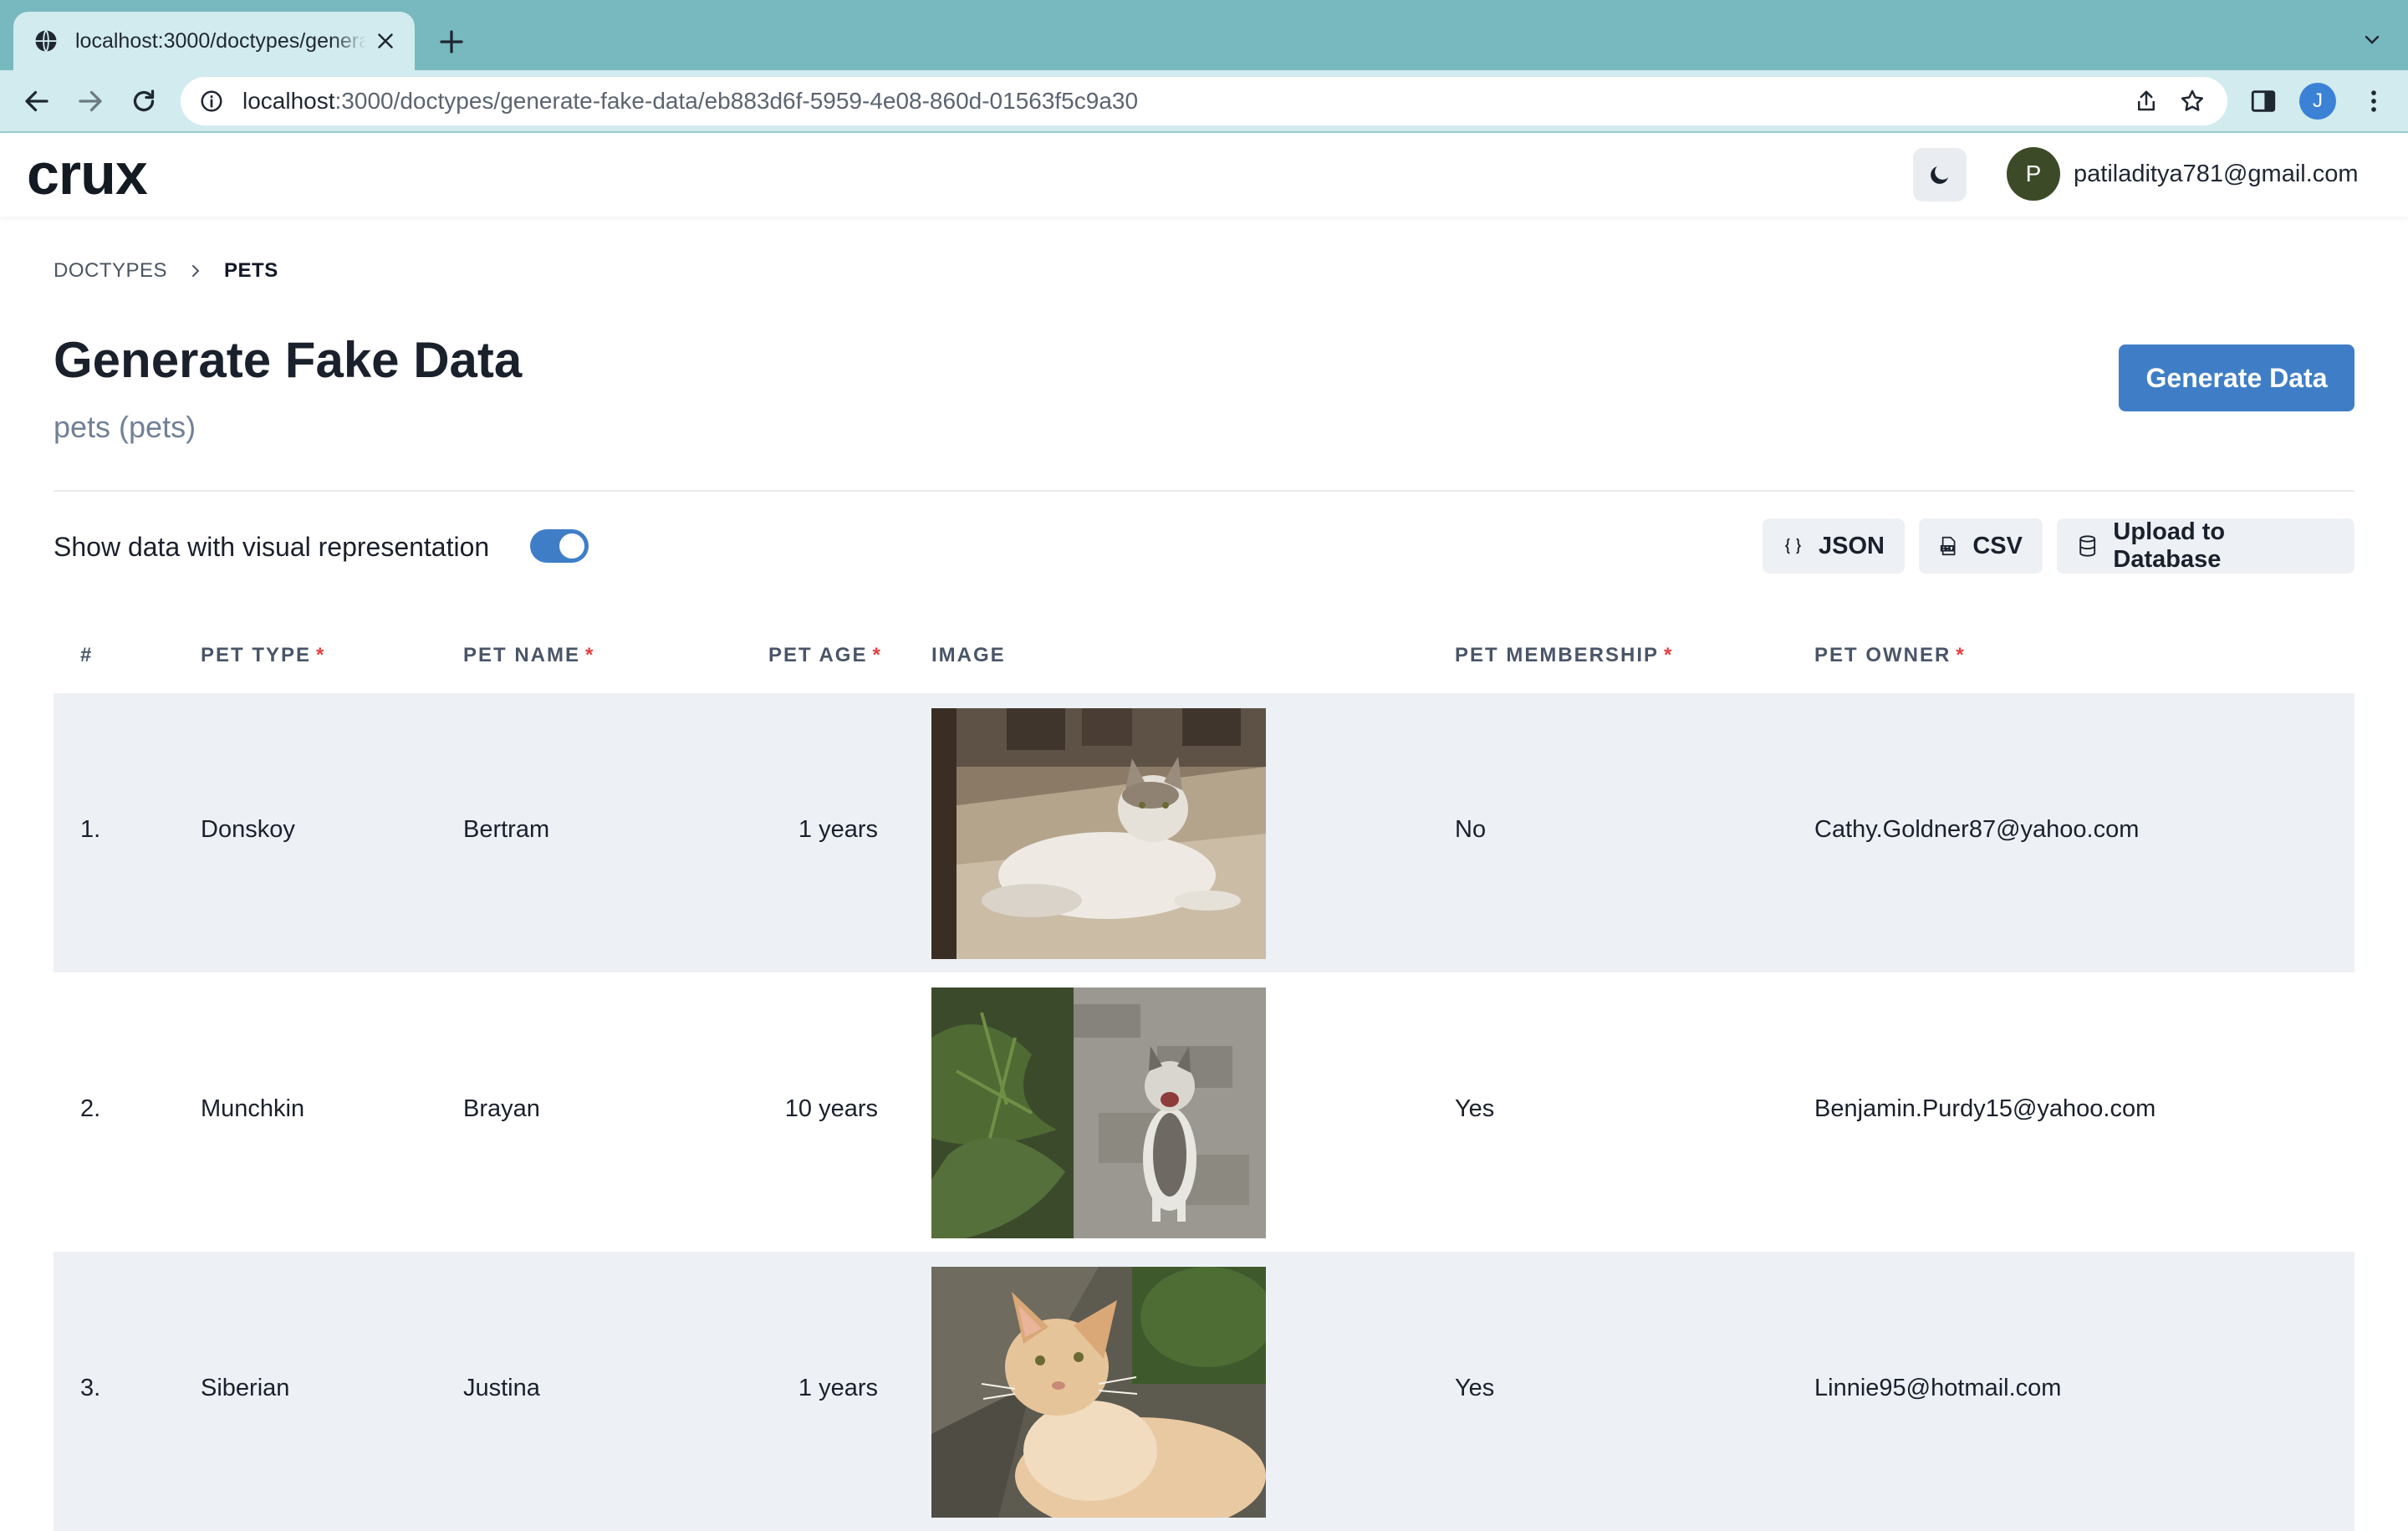 The width and height of the screenshot is (2408, 1531). I want to click on app-header: crux P patiladitya781@gmail.com, so click(1204, 175).